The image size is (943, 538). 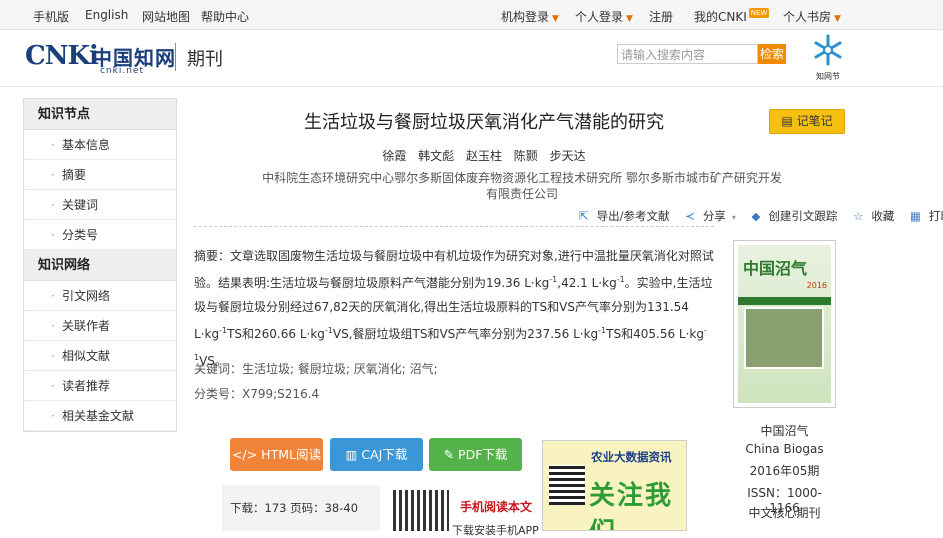 I want to click on sidebar-item-similar-docs: 相似文献, so click(x=100, y=356).